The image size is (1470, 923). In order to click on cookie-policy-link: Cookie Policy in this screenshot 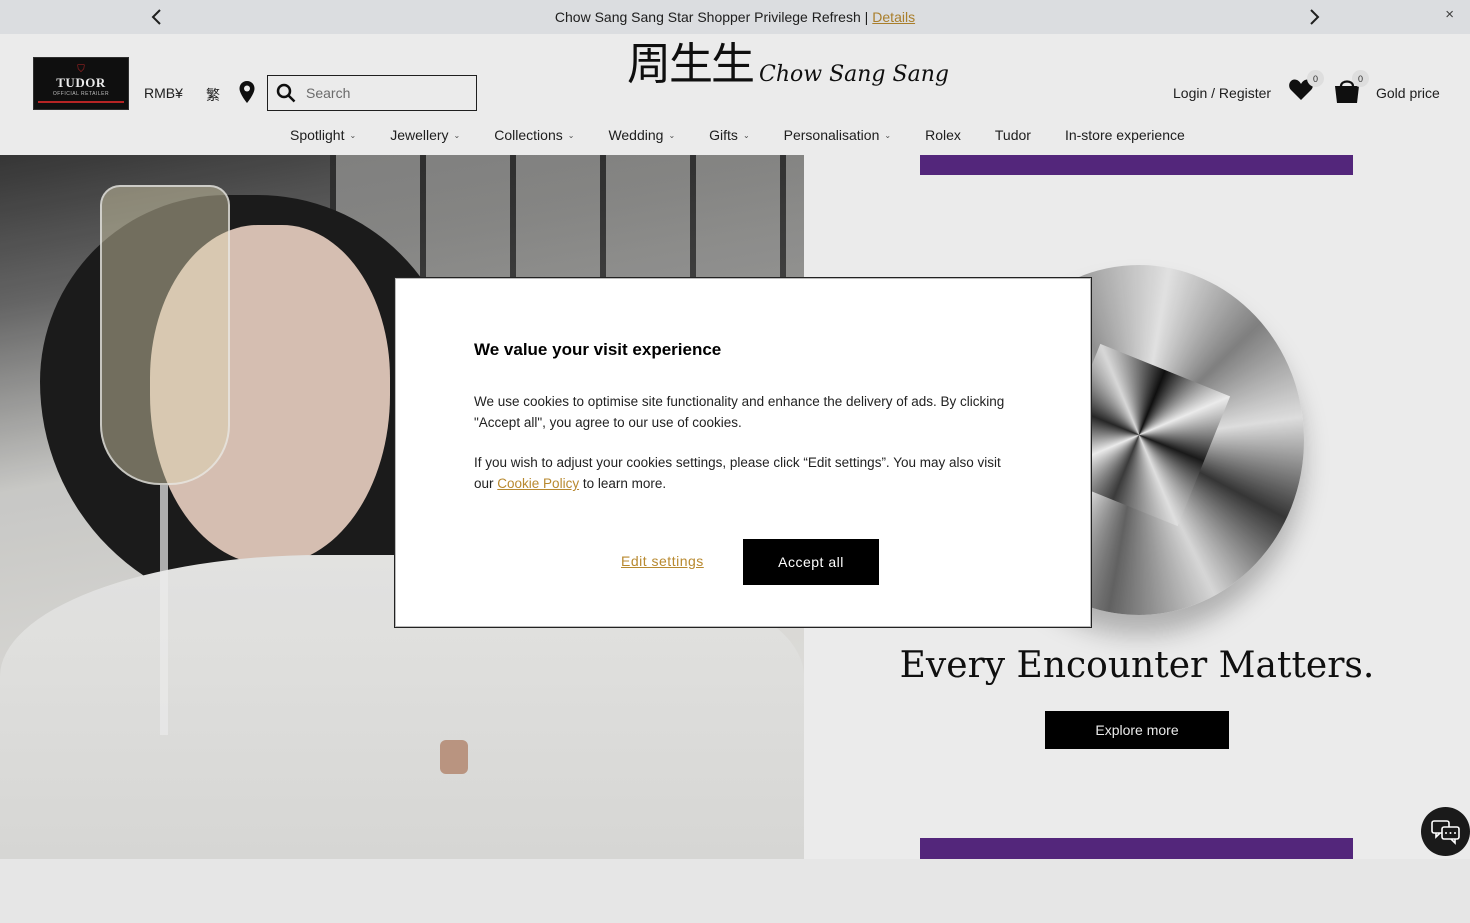, I will do `click(538, 483)`.